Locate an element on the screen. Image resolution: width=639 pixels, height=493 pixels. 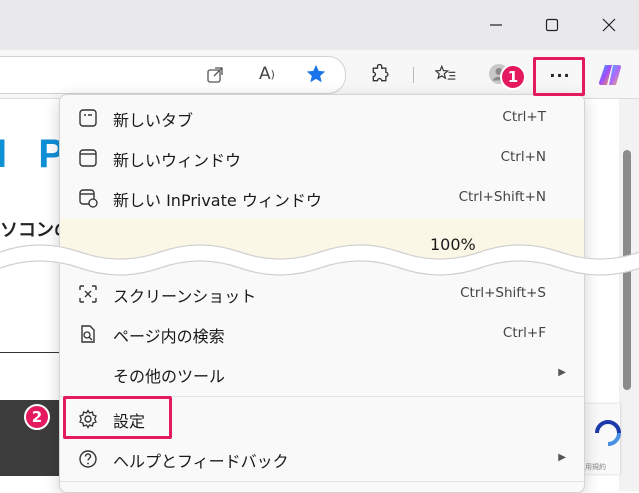
menu-item-shortcut: Ctrl+Shift+N is located at coordinates (502, 197).